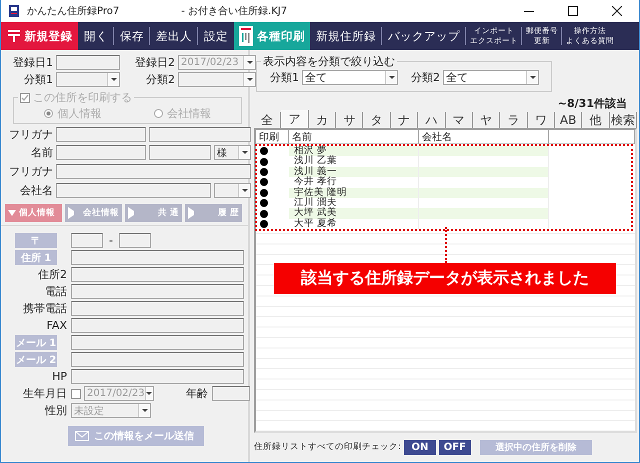 This screenshot has height=463, width=640. I want to click on field-label: 生年月日, so click(45, 393).